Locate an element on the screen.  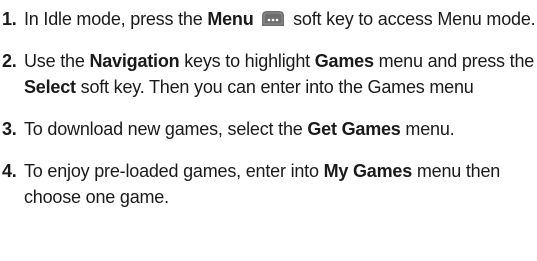
step-number: 1. is located at coordinates (9, 19).